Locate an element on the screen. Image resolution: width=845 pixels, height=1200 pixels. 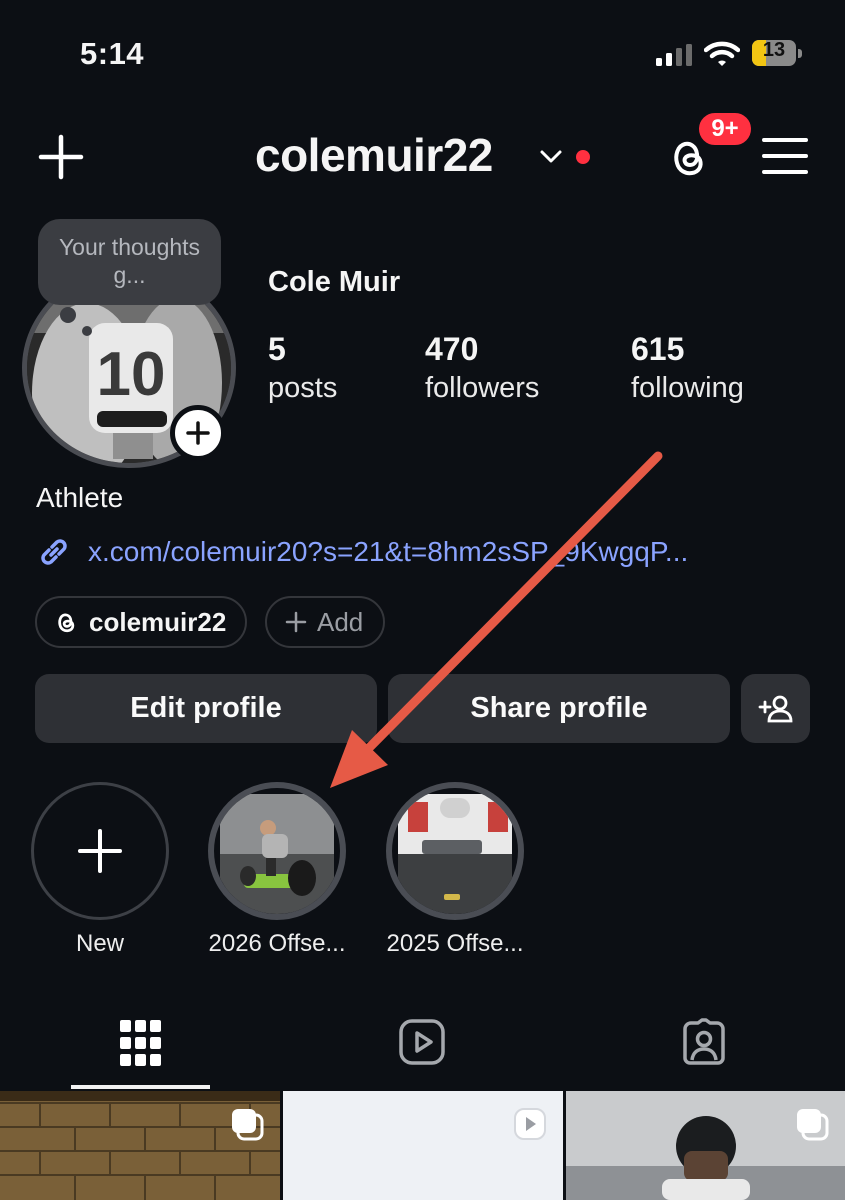
chevron-down-icon is located at coordinates (551, 157).